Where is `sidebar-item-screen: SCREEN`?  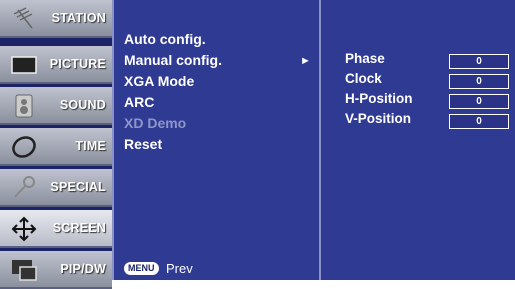 sidebar-item-screen: SCREEN is located at coordinates (56, 229).